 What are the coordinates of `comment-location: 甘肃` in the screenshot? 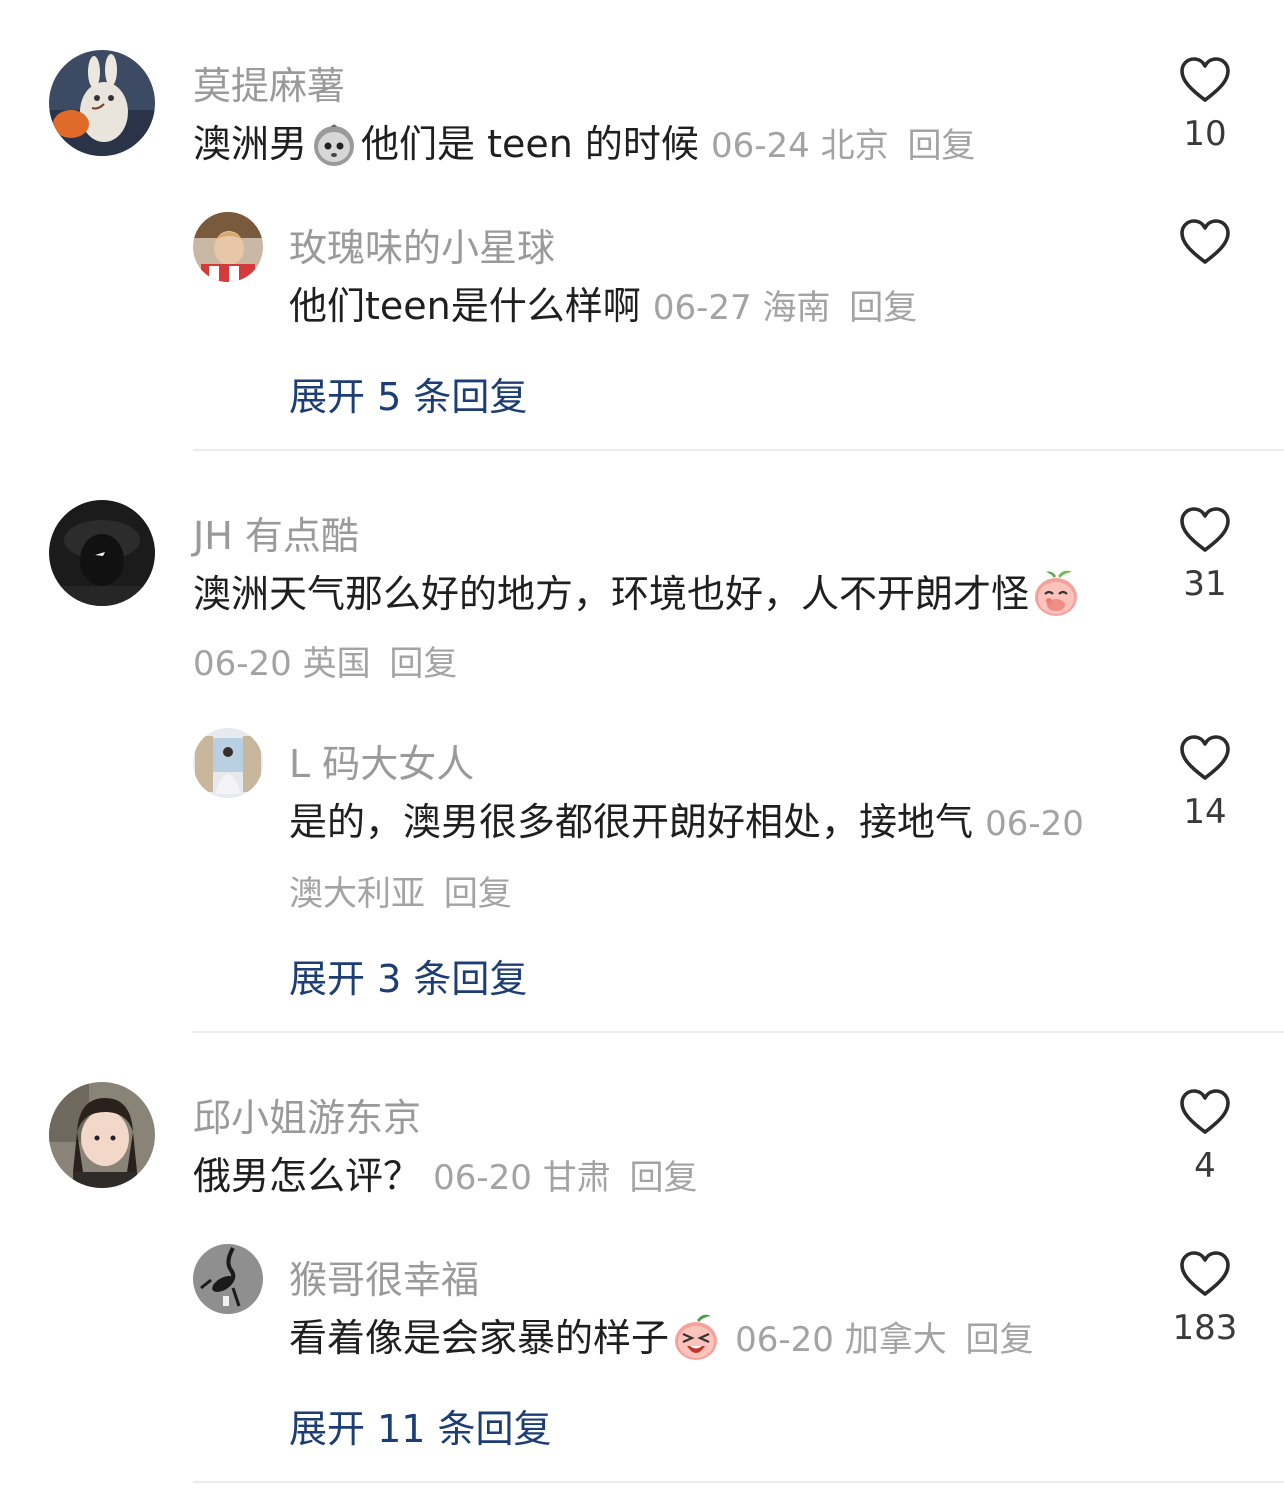 It's located at (576, 1178).